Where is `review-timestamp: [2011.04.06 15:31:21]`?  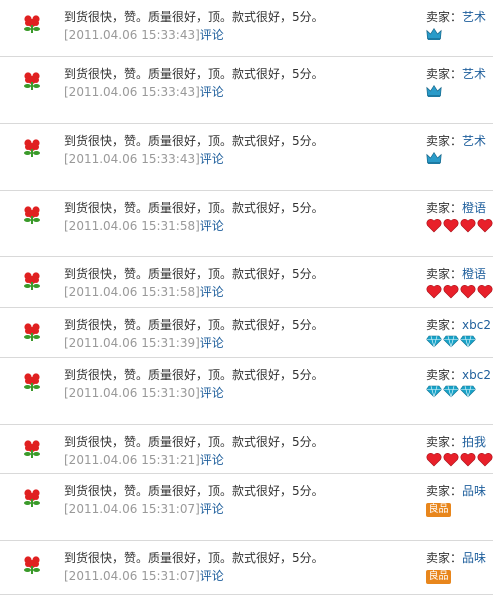 review-timestamp: [2011.04.06 15:31:21] is located at coordinates (132, 460).